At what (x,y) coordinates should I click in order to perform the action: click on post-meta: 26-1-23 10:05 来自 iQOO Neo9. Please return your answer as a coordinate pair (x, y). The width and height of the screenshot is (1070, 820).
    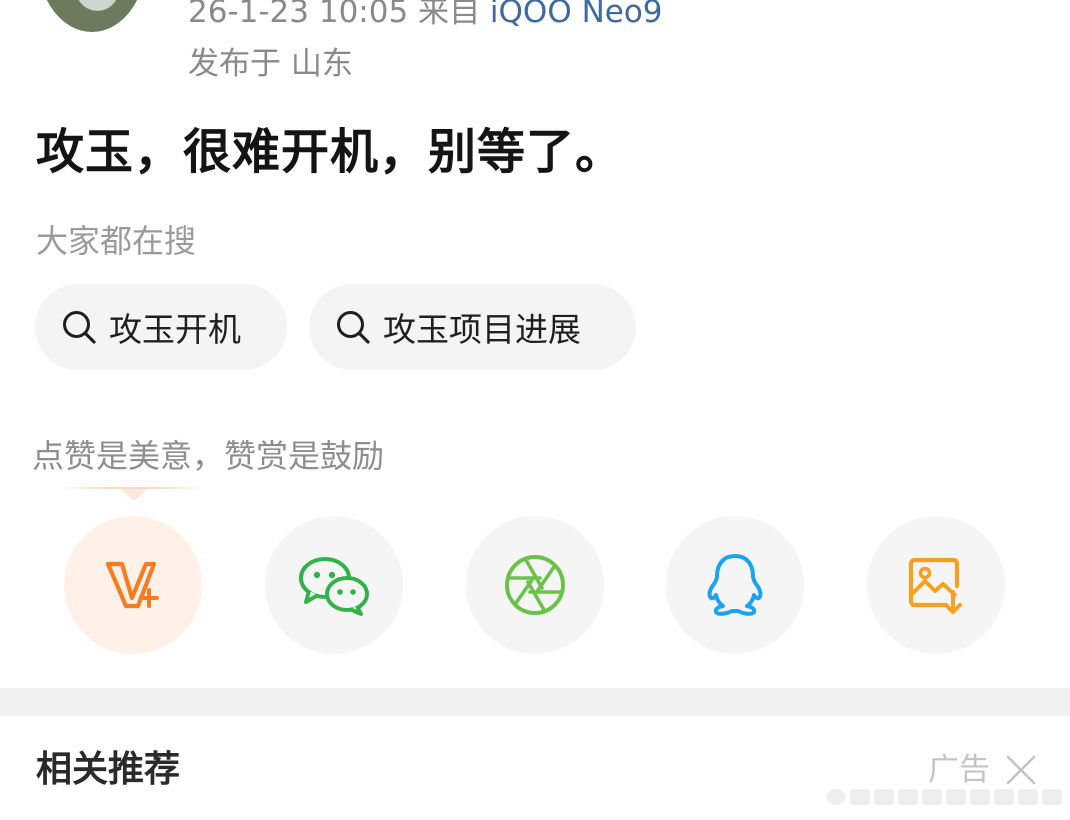
    Looking at the image, I should click on (425, 17).